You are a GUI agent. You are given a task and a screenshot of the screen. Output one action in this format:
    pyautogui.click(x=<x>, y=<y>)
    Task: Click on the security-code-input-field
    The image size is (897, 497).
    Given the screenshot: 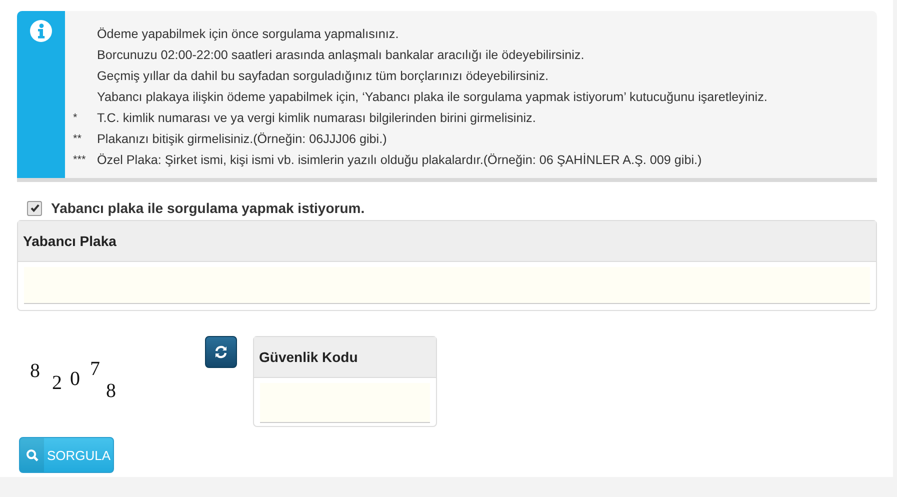 What is the action you would take?
    pyautogui.click(x=345, y=403)
    